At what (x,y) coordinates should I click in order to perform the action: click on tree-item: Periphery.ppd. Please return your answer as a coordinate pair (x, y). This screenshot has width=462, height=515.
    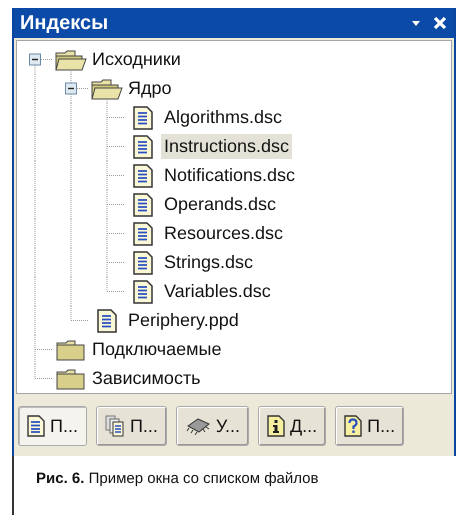
    Looking at the image, I should click on (183, 320).